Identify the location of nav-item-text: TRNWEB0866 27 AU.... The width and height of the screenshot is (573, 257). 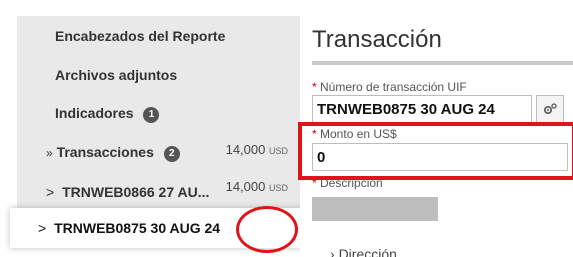
(136, 192).